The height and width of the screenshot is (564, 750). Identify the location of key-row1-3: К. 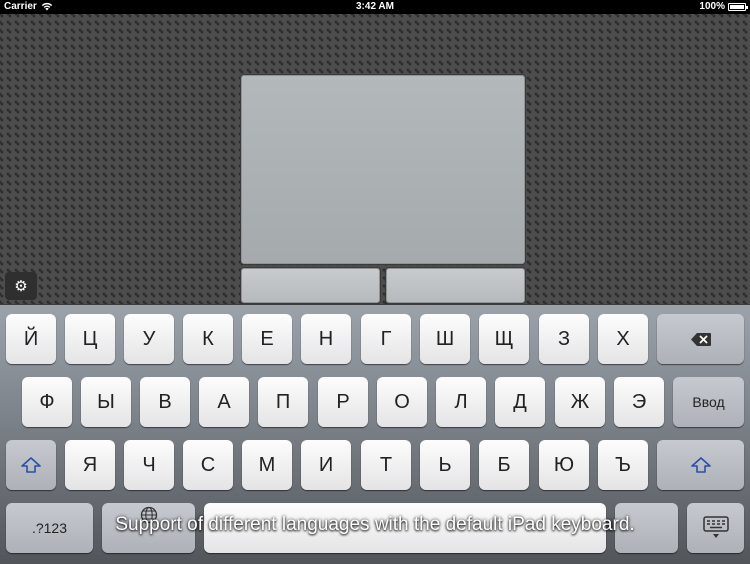
(208, 339).